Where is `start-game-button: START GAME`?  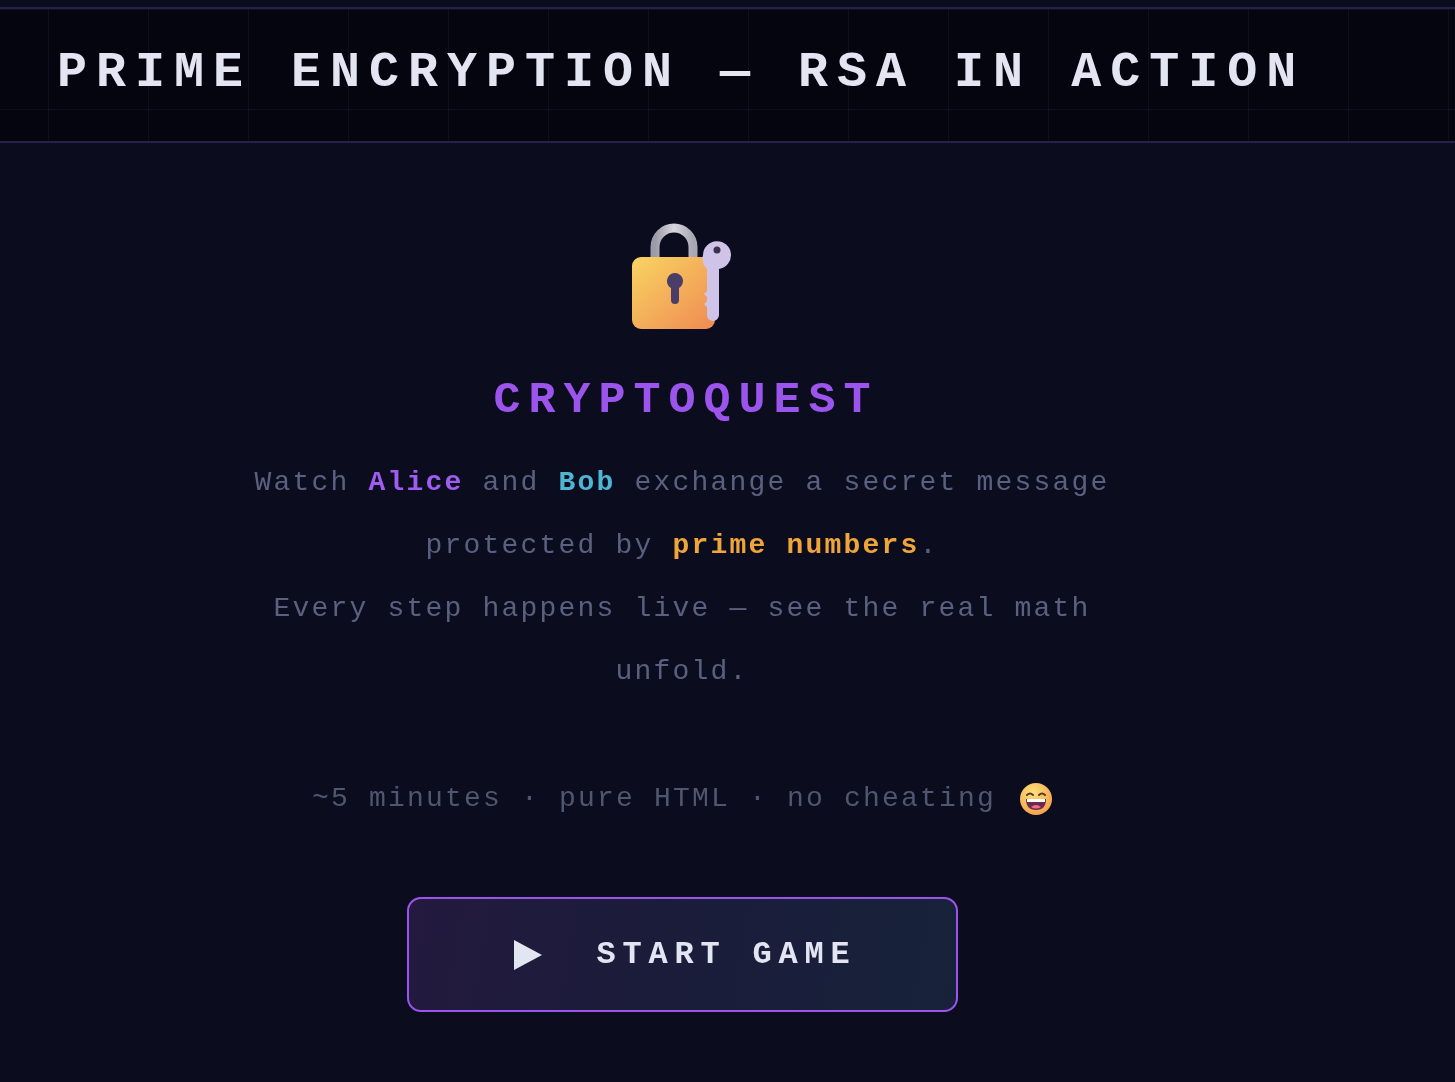
start-game-button: START GAME is located at coordinates (682, 954).